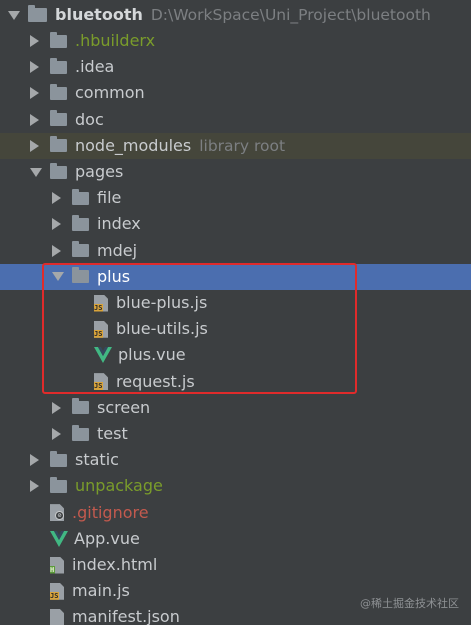  Describe the element at coordinates (235, 251) in the screenshot. I see `tree-folder-row: mdej` at that location.